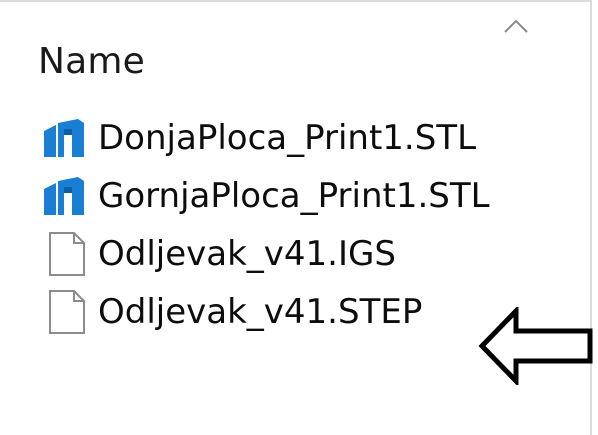 This screenshot has height=435, width=598. I want to click on chevron-up-icon, so click(516, 26).